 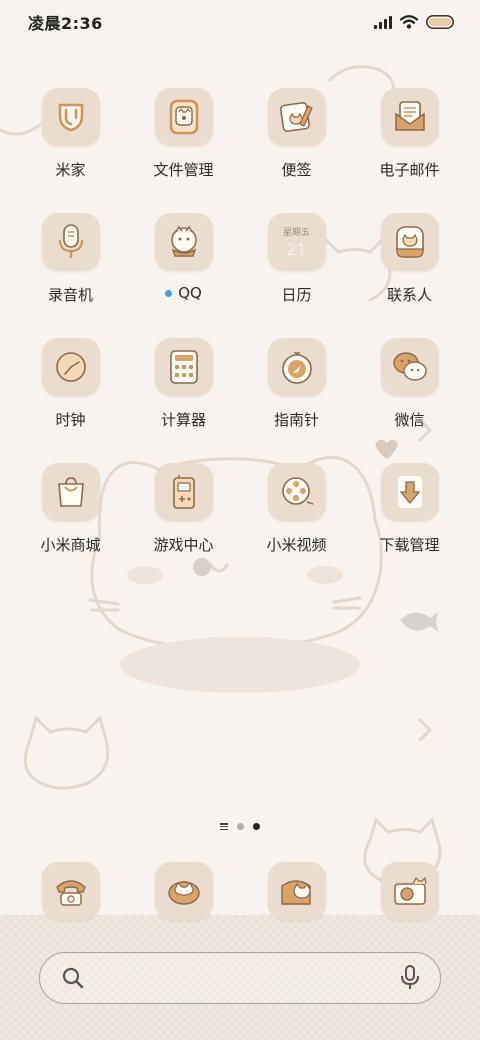 I want to click on browser-icon, so click(x=296, y=891).